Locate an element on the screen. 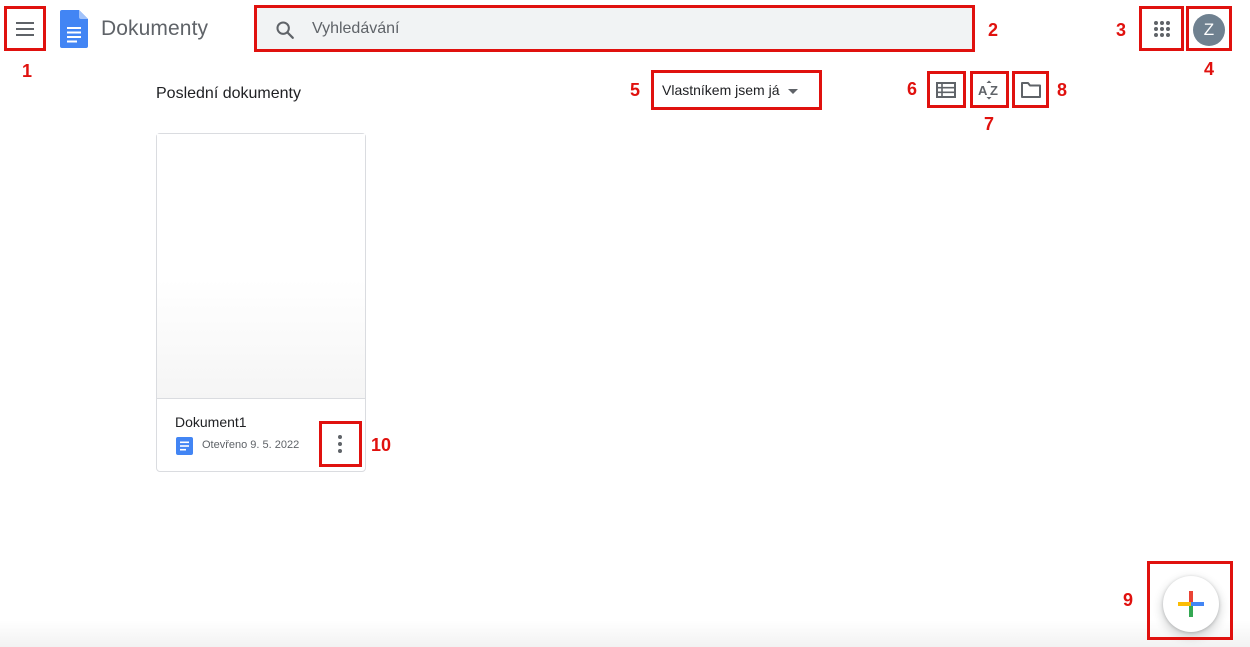  annotation-number-2: 2 is located at coordinates (993, 30).